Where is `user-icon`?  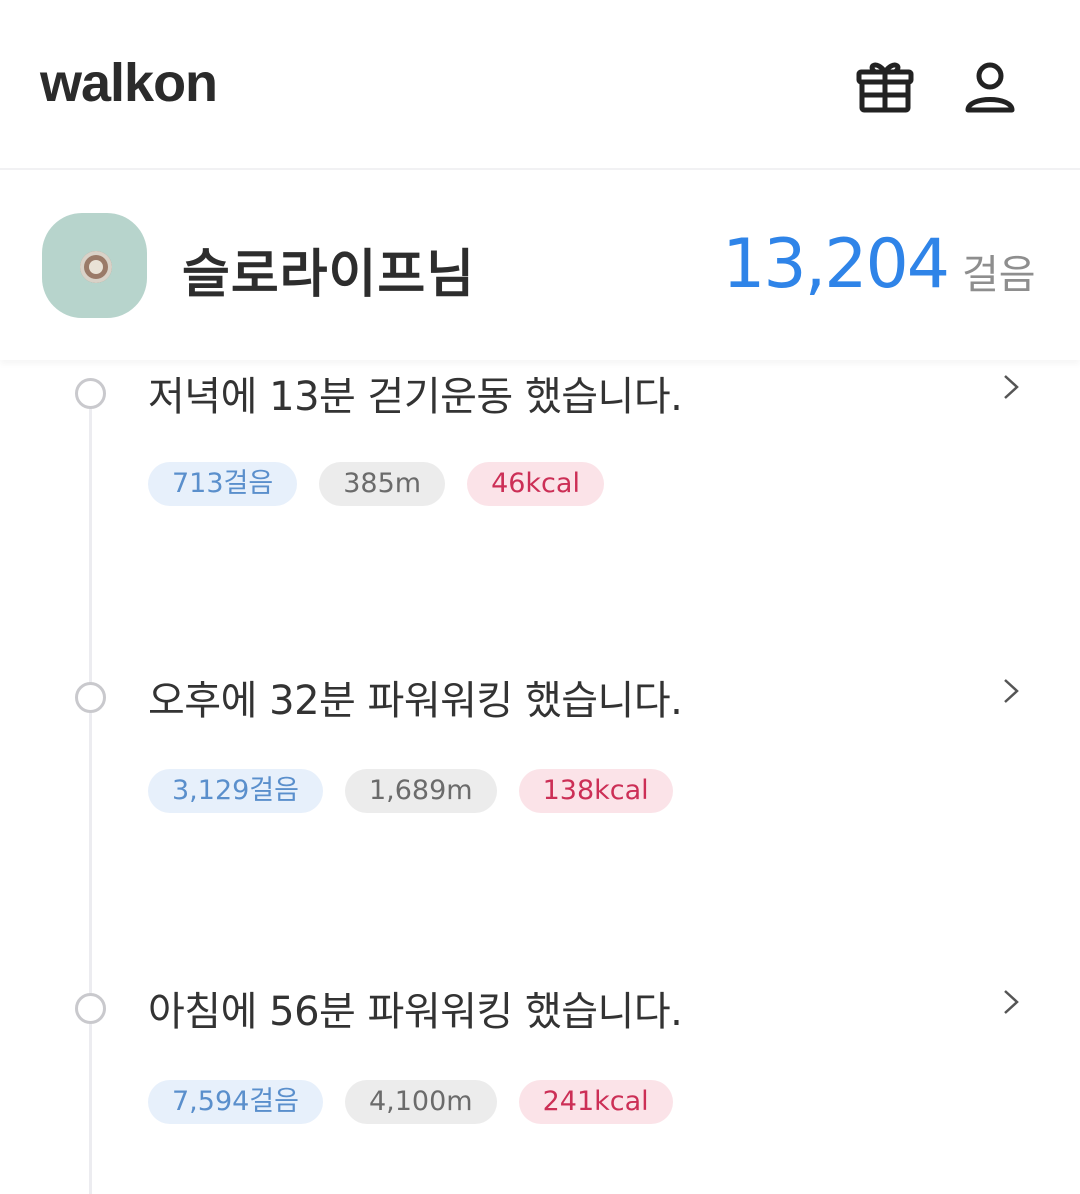 user-icon is located at coordinates (990, 88).